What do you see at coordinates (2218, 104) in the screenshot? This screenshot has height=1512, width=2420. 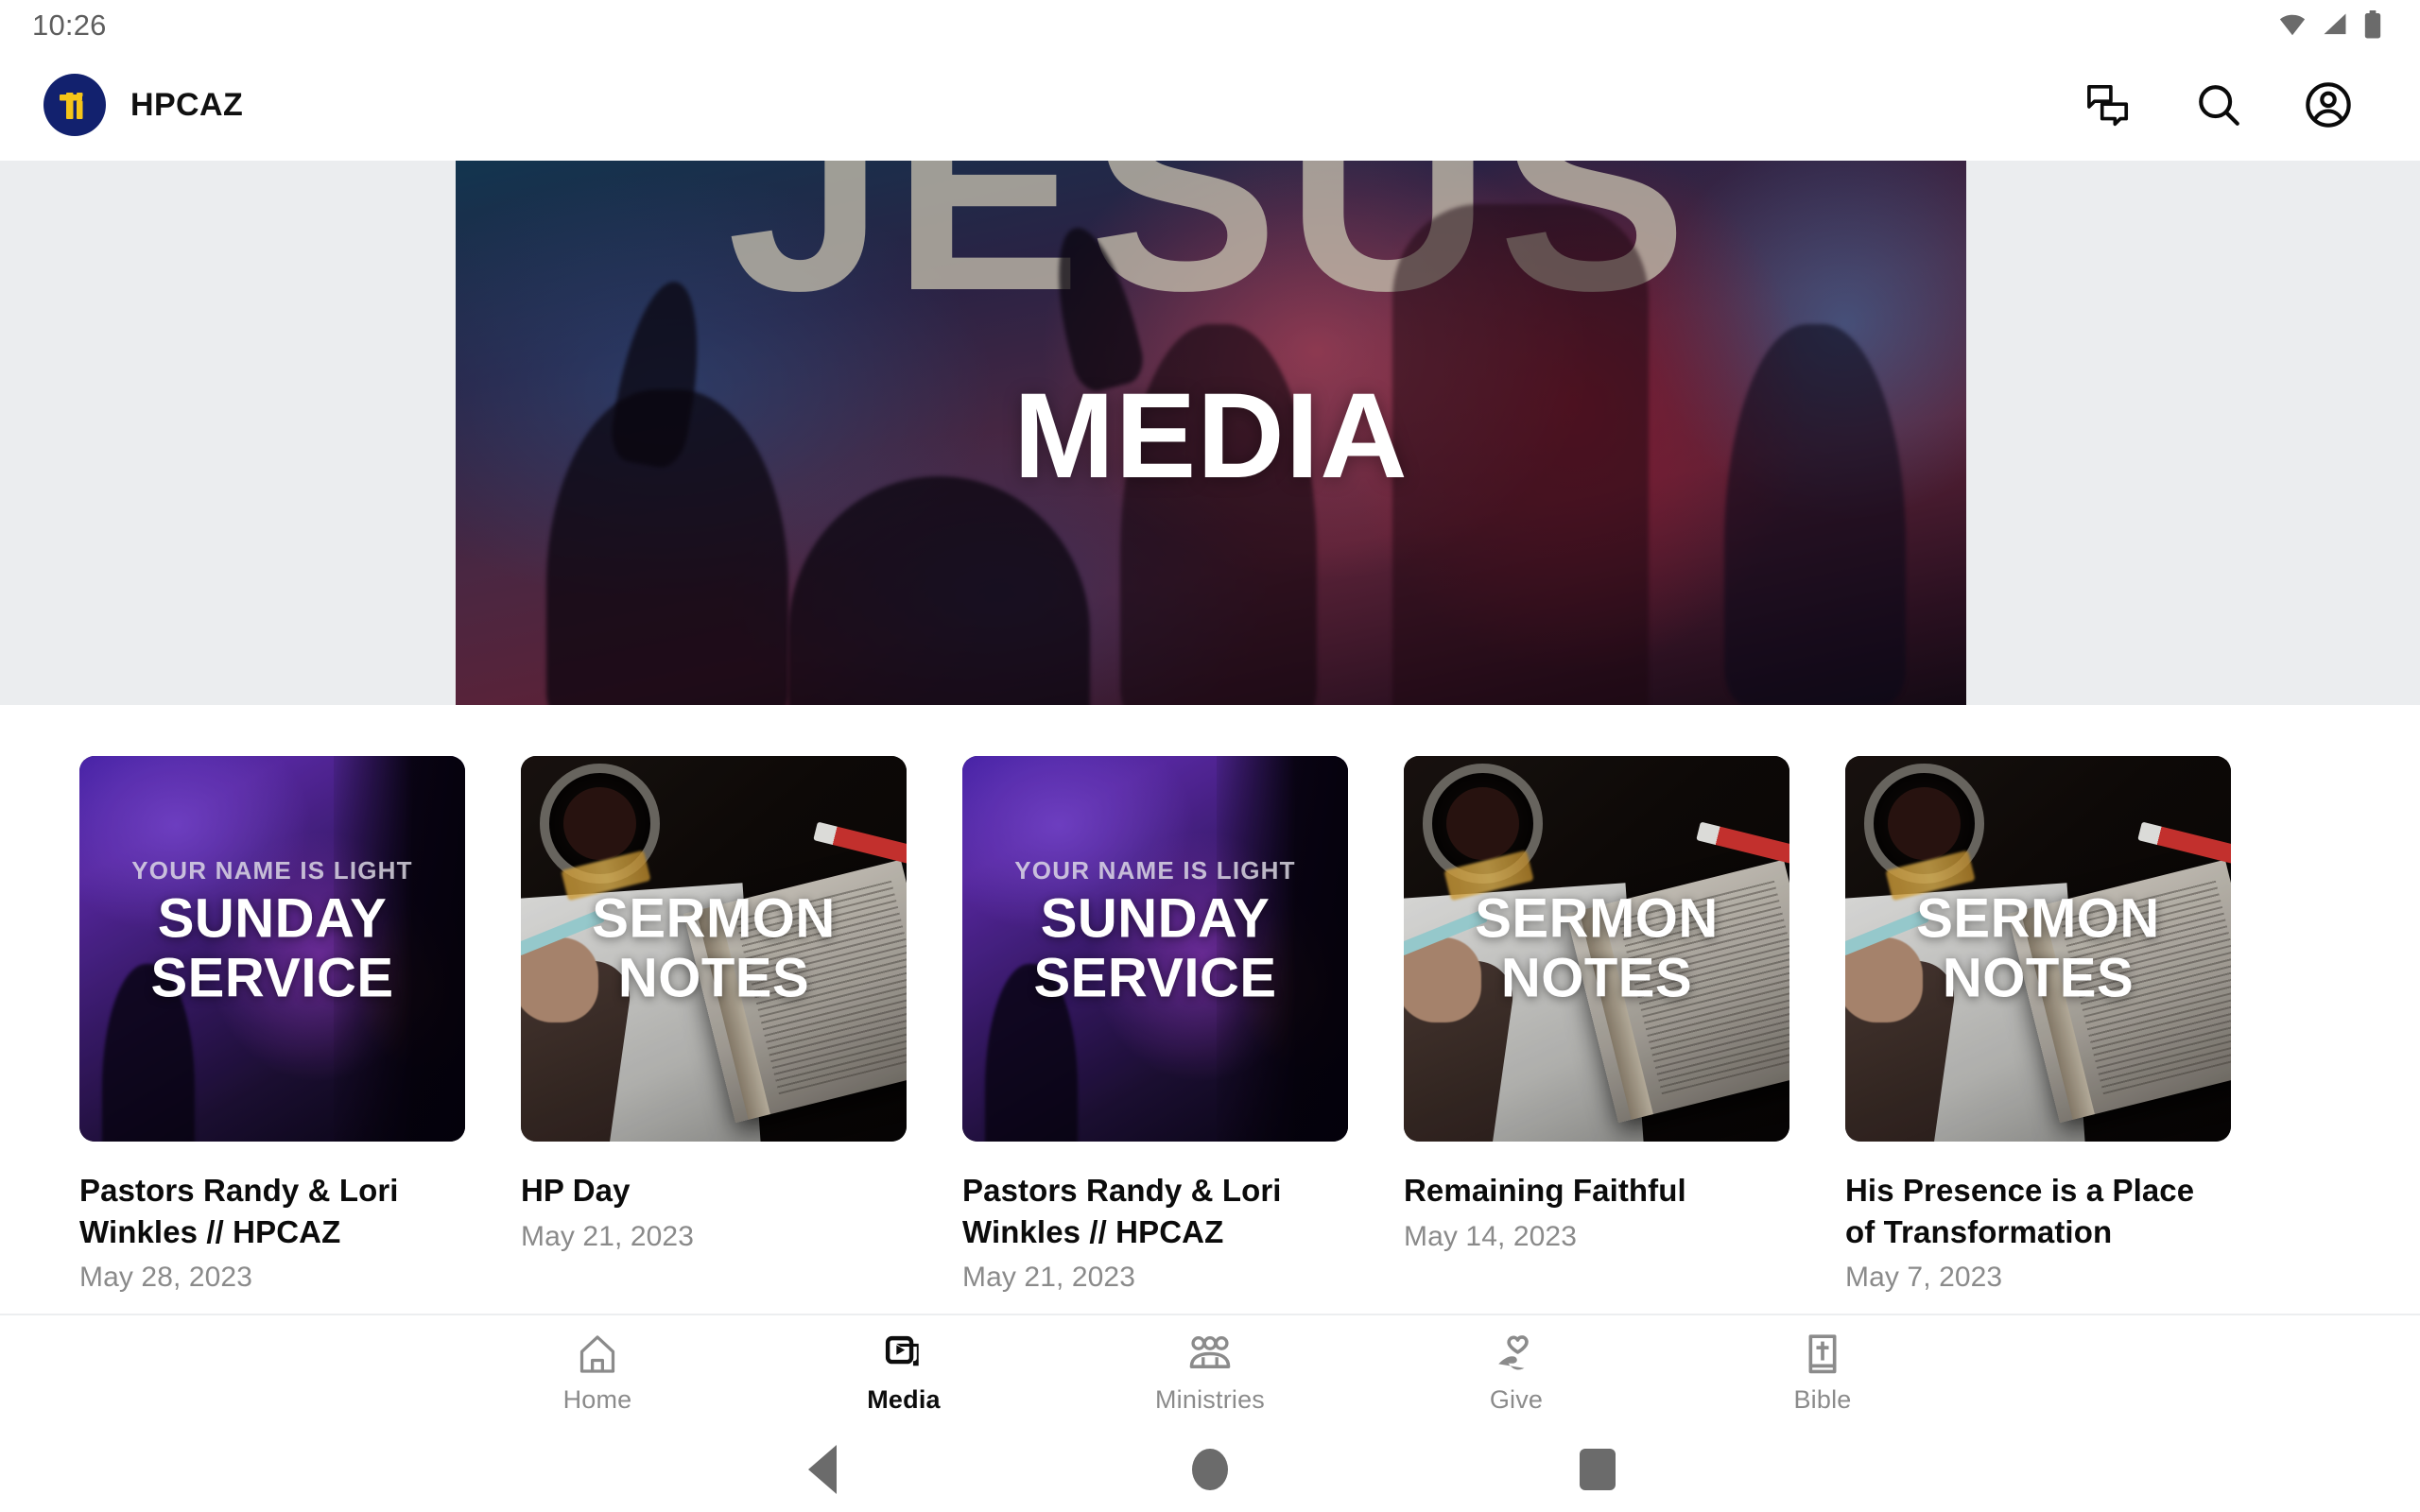 I see `search-icon` at bounding box center [2218, 104].